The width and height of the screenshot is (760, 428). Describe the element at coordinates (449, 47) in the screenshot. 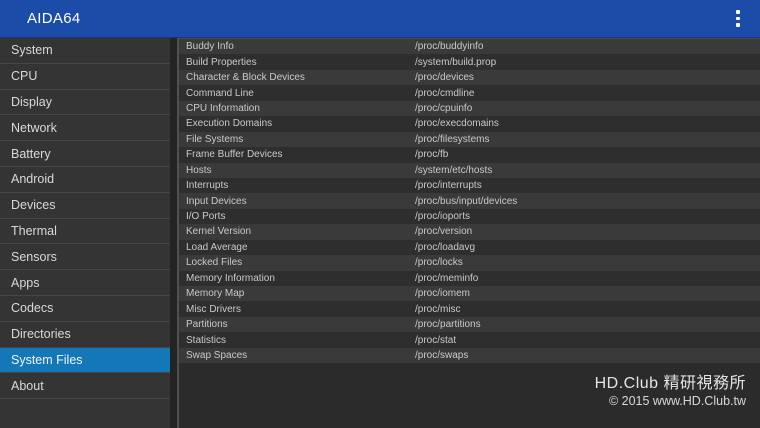

I see `file-path: /proc/buddyinfo` at that location.